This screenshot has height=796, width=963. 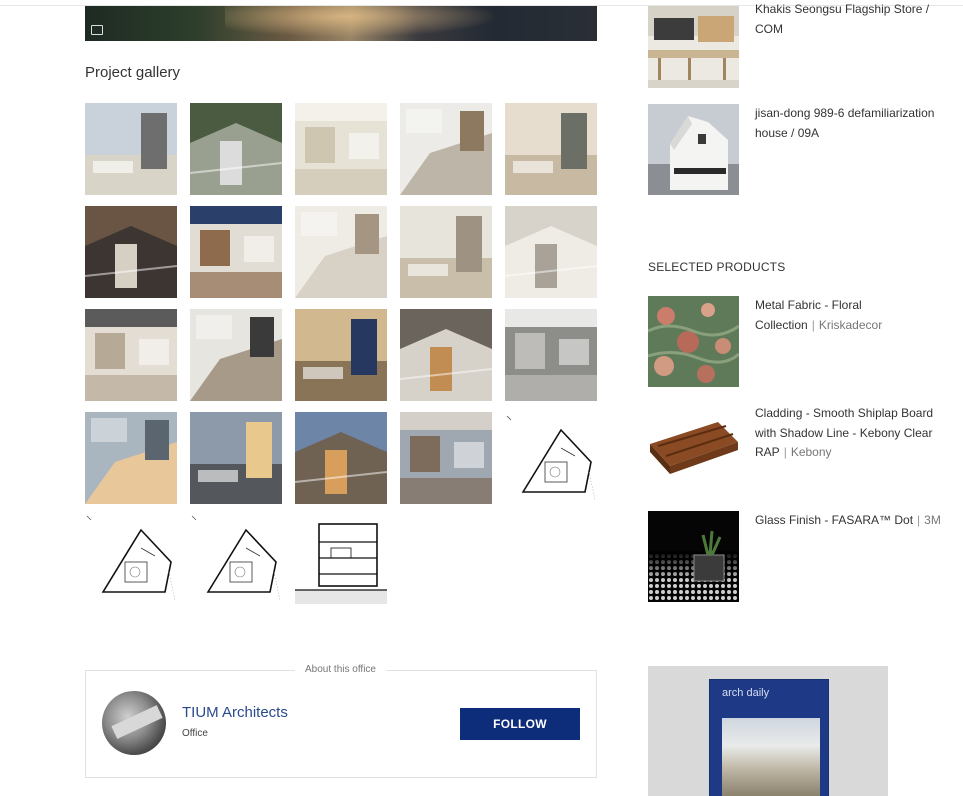 I want to click on follow-button: FOLLOW, so click(x=520, y=724).